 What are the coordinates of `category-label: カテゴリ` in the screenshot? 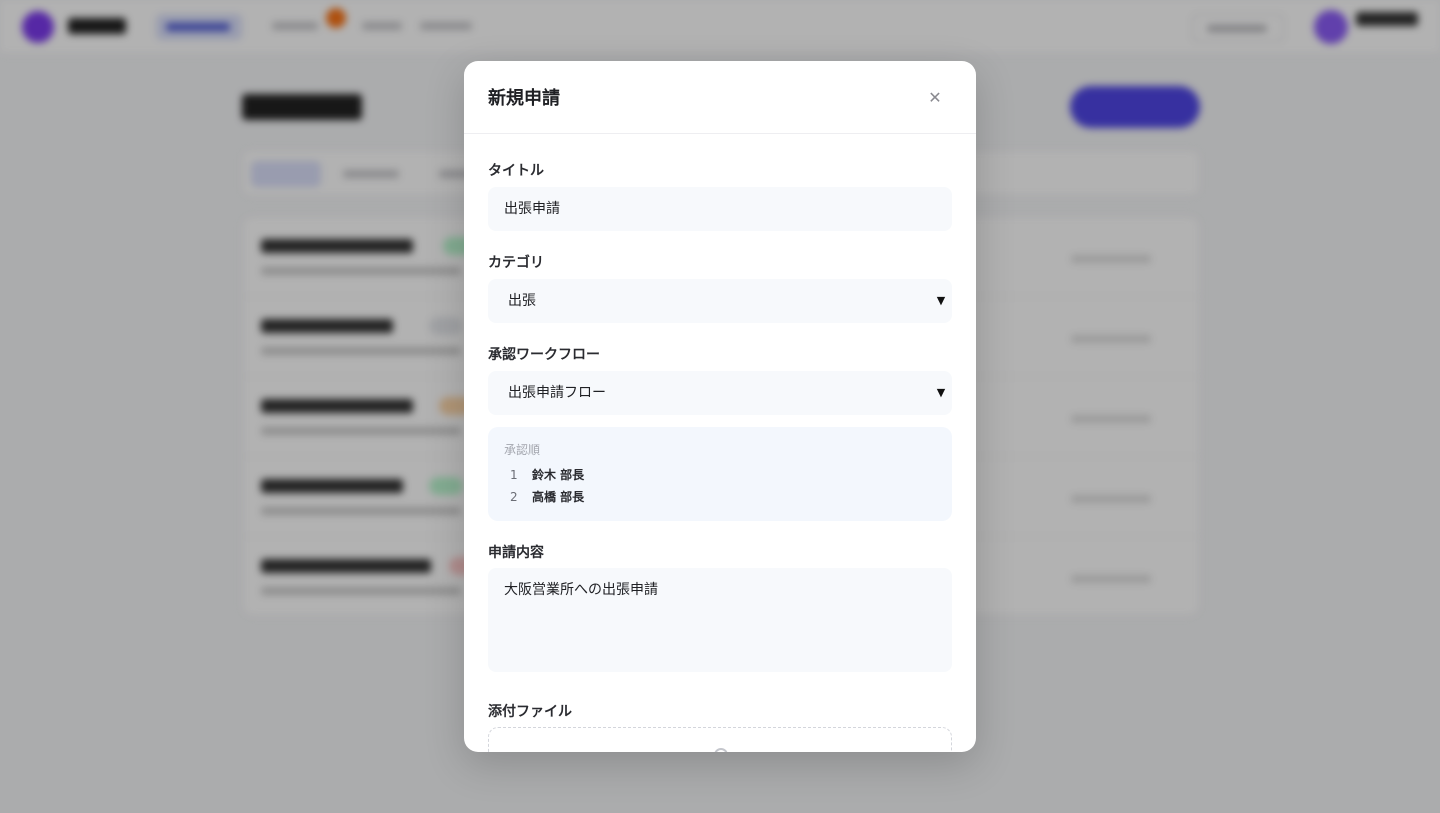 It's located at (516, 263).